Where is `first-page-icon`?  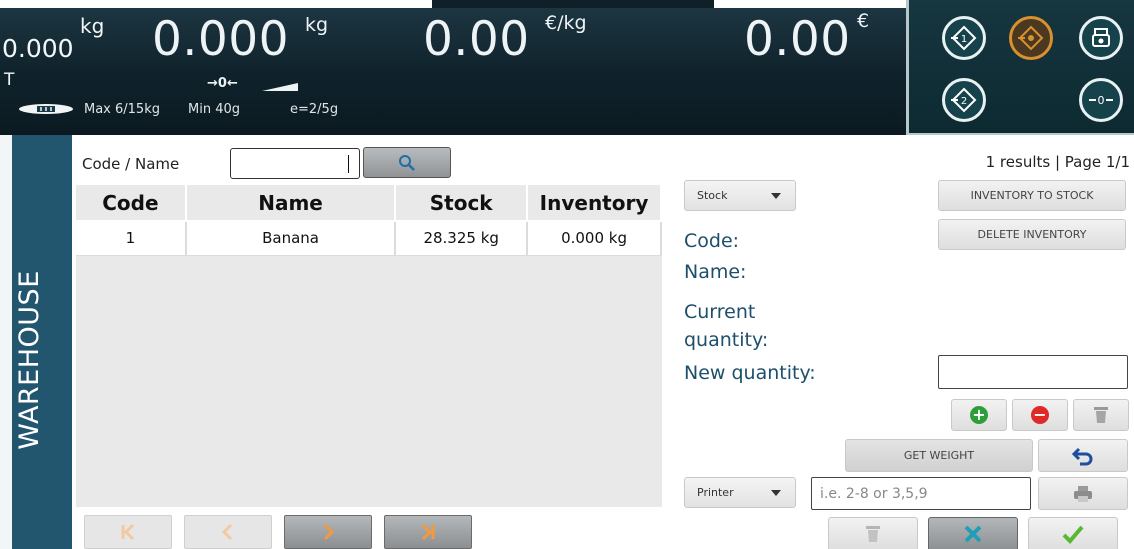 first-page-icon is located at coordinates (128, 532).